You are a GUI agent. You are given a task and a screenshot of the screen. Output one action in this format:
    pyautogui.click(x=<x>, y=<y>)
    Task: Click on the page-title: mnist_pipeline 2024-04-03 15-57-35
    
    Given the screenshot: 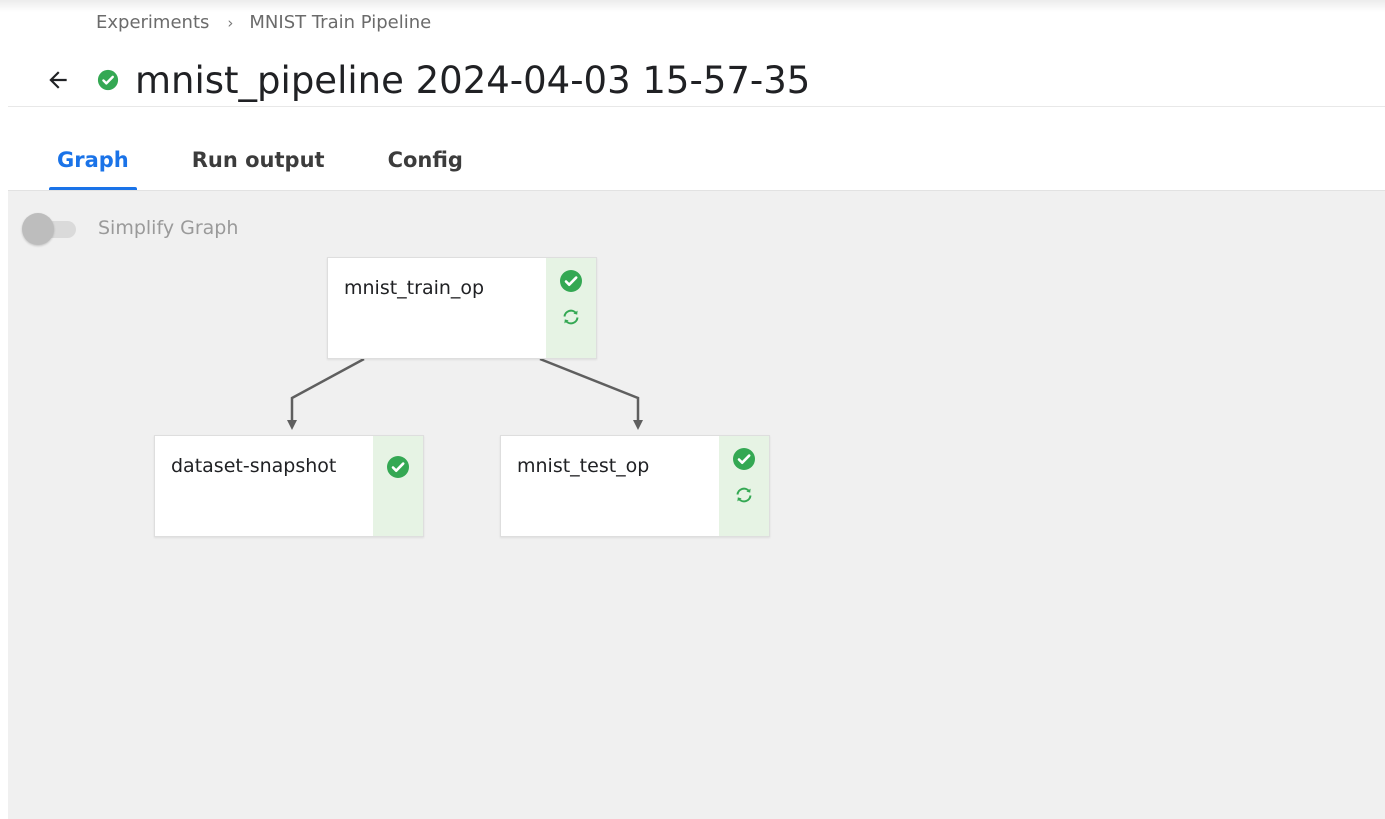 What is the action you would take?
    pyautogui.click(x=473, y=80)
    